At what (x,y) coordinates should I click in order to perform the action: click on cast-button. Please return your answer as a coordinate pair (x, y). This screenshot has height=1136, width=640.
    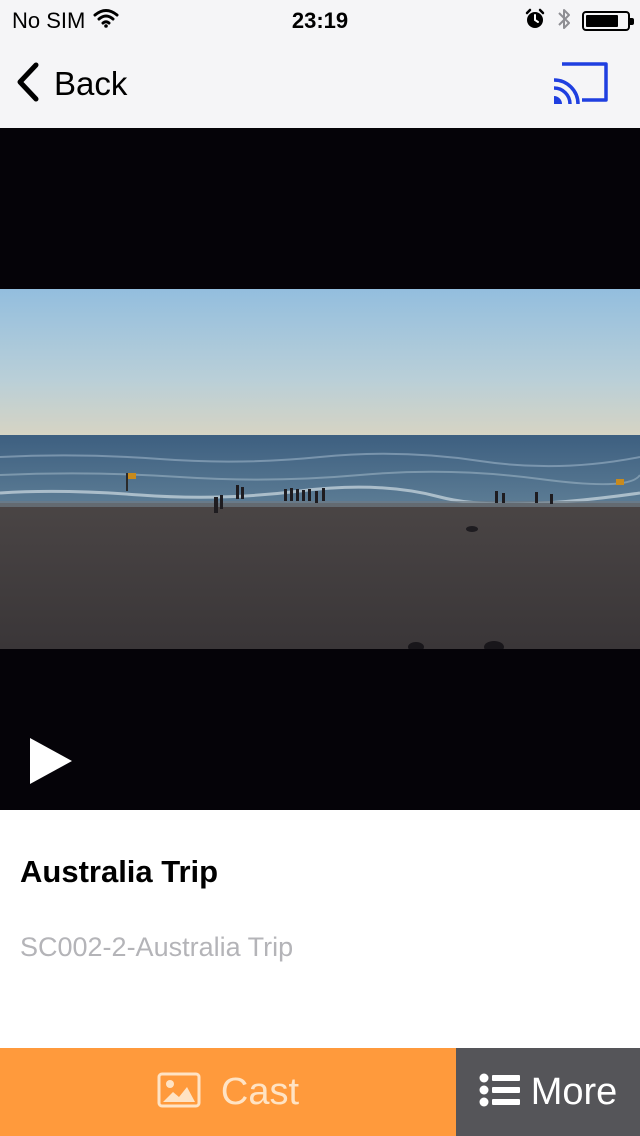
    Looking at the image, I should click on (582, 84).